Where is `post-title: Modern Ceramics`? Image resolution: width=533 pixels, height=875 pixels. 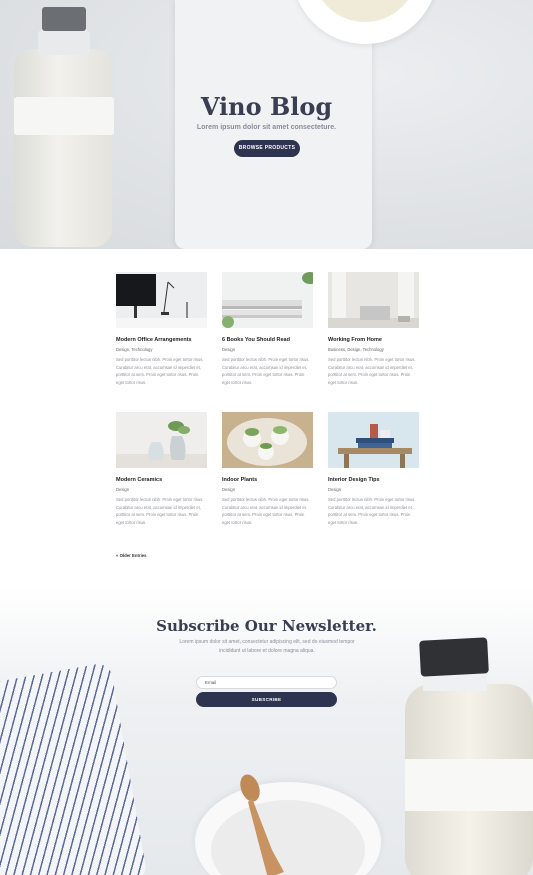
post-title: Modern Ceramics is located at coordinates (161, 480).